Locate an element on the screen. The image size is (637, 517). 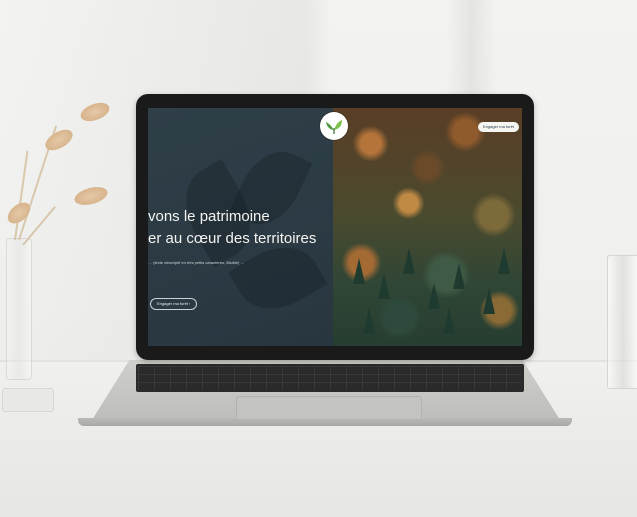
keyboard-keys is located at coordinates (330, 378).